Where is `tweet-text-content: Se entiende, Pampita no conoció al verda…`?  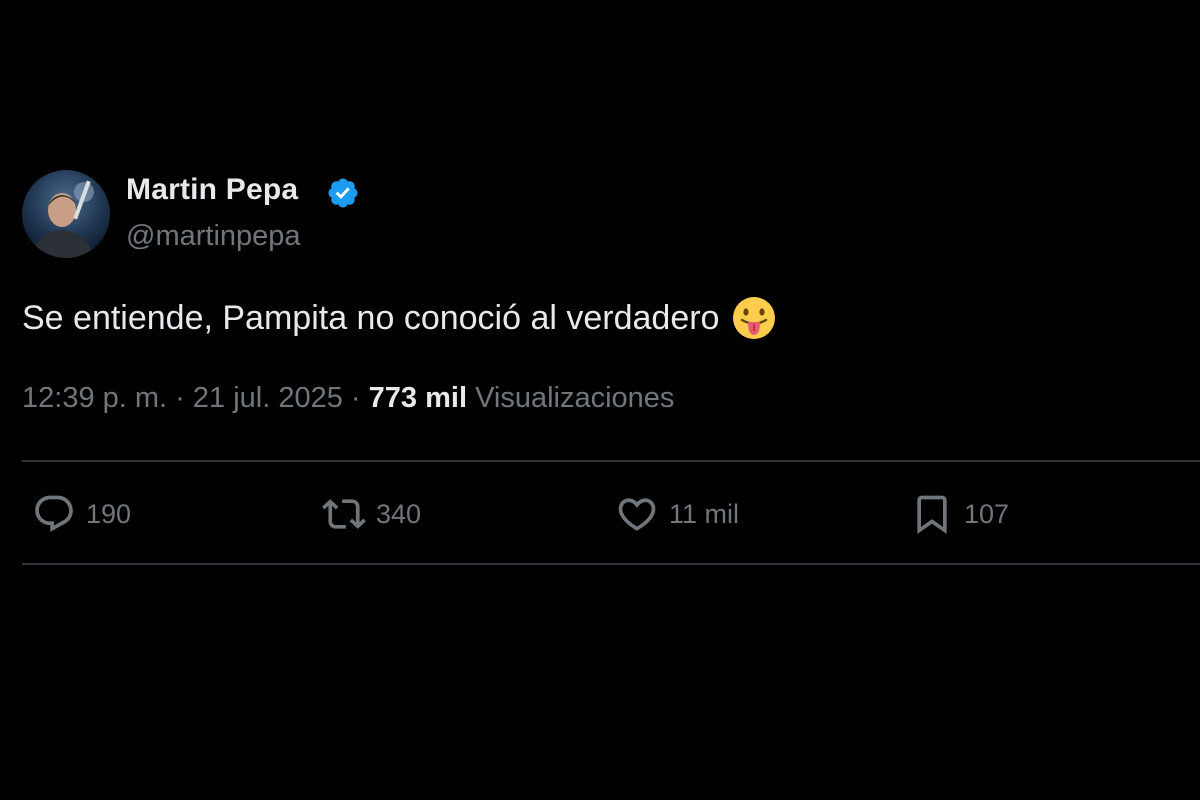 tweet-text-content: Se entiende, Pampita no conoció al verda… is located at coordinates (371, 317).